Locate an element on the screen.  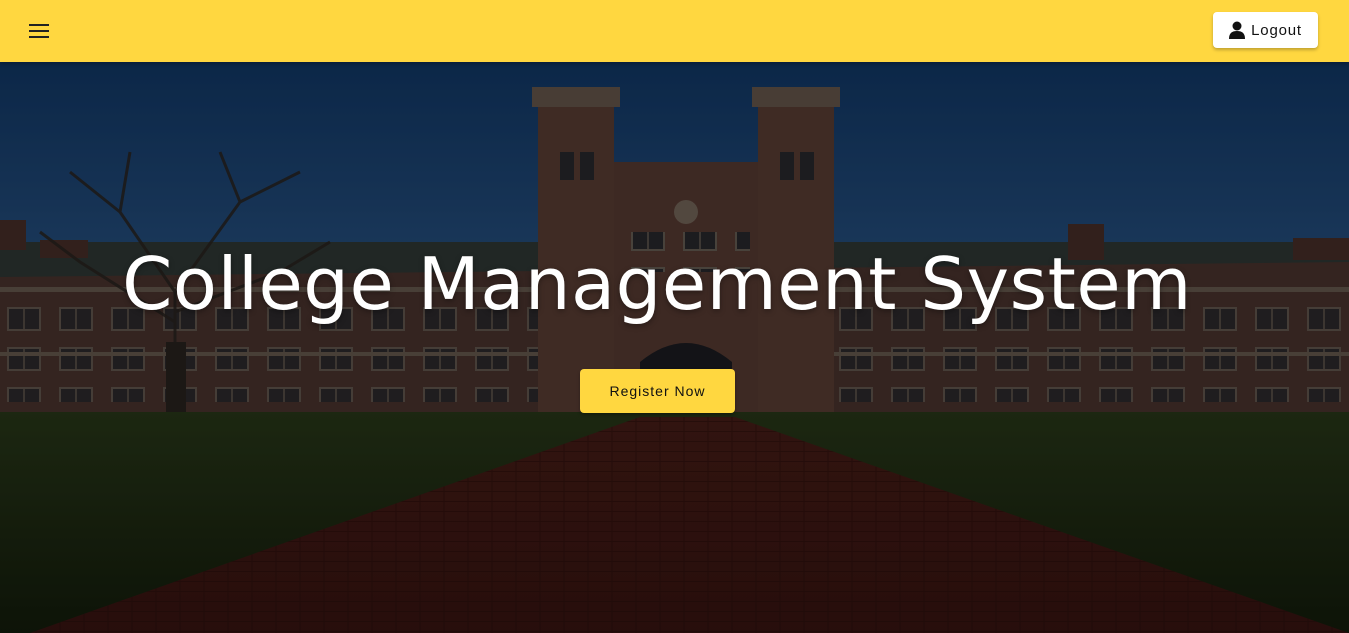
register-now-button: Register Now is located at coordinates (657, 391).